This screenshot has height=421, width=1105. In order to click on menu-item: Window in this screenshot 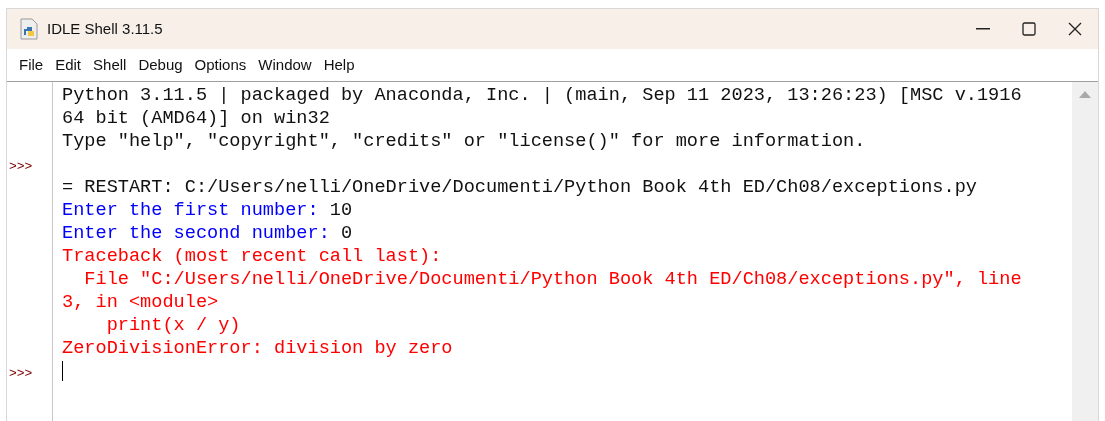, I will do `click(285, 65)`.